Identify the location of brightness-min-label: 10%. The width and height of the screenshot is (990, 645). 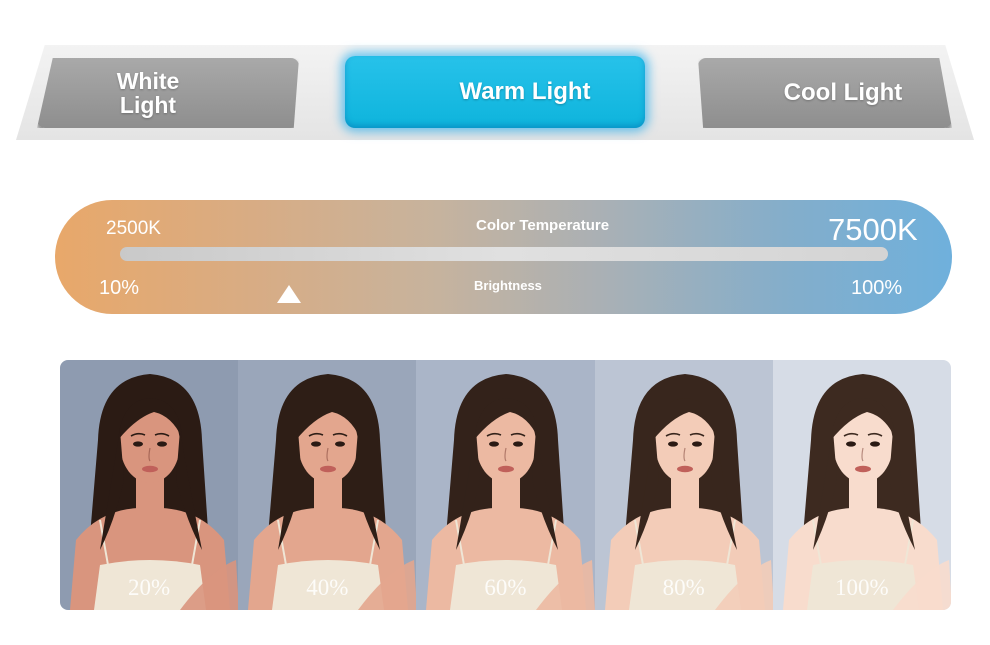
(119, 288).